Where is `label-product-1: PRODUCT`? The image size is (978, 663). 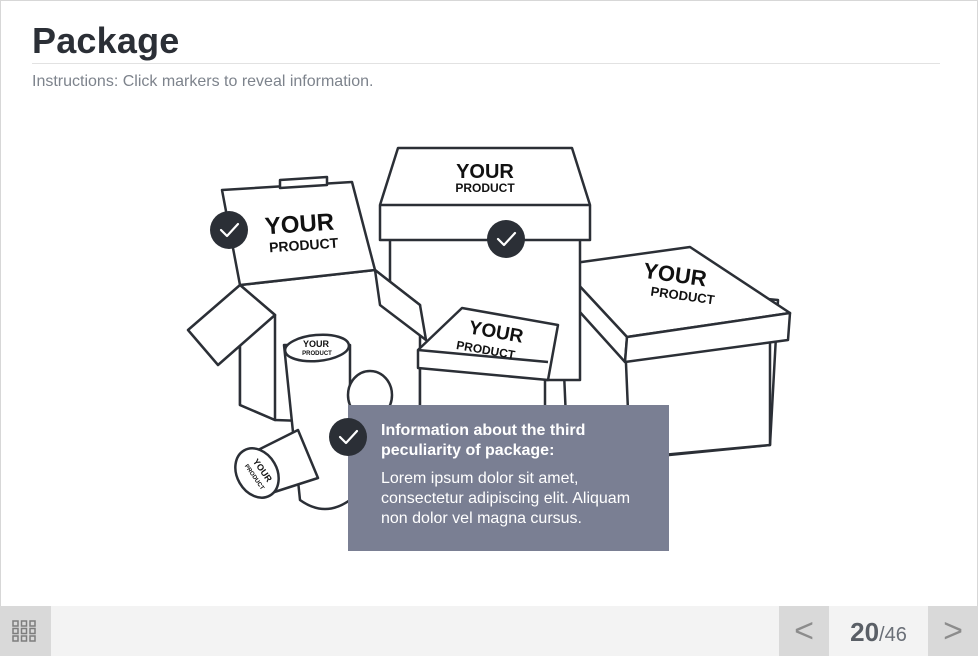
label-product-1: PRODUCT is located at coordinates (485, 188).